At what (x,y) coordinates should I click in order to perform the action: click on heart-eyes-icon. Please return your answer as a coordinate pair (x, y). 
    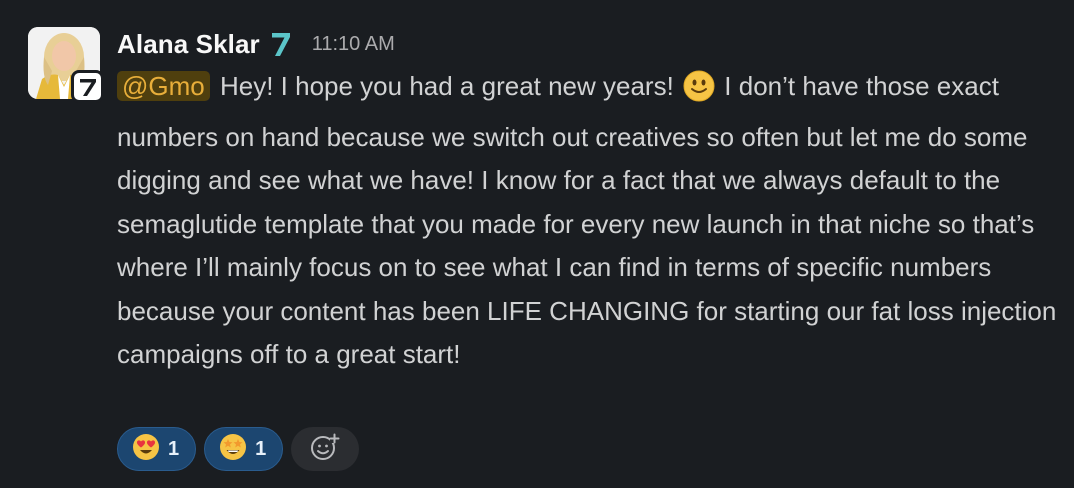
    Looking at the image, I should click on (146, 449).